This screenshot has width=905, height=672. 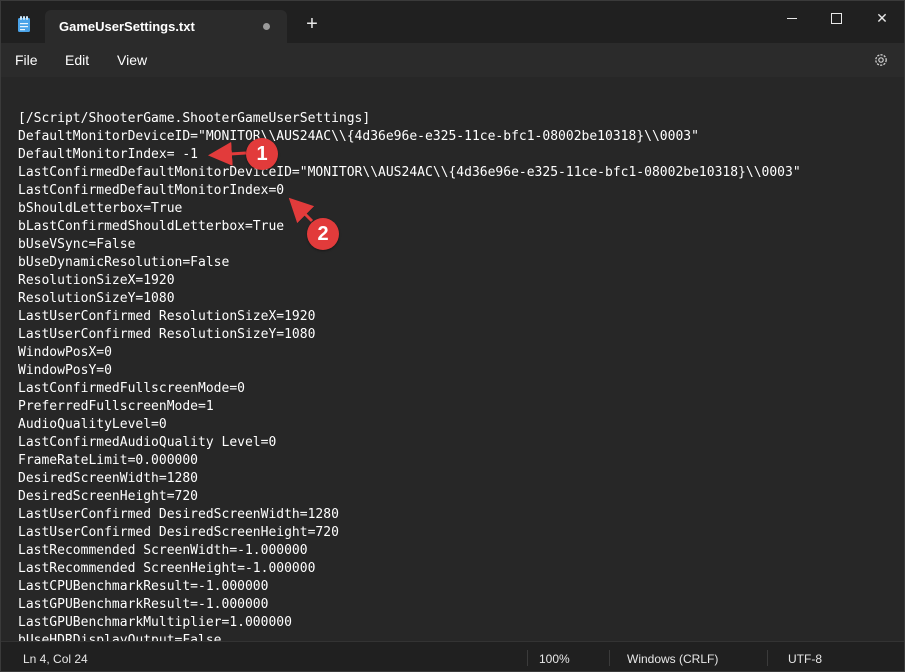 What do you see at coordinates (92, 424) in the screenshot?
I see `text-line: AudioQualityLevel=0` at bounding box center [92, 424].